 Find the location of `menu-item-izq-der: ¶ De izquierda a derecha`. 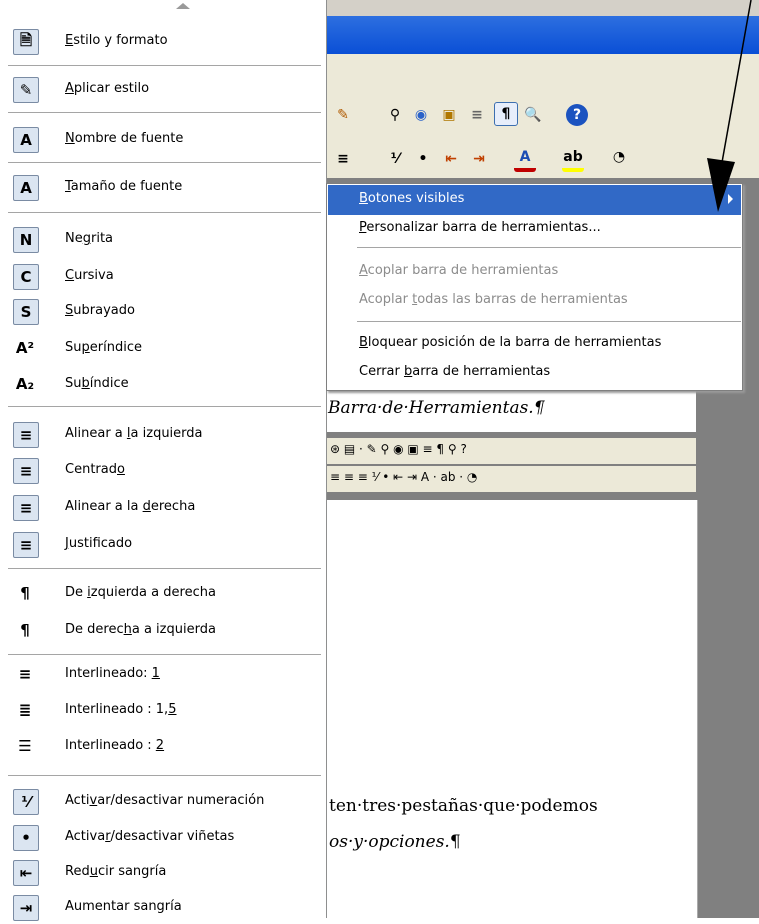

menu-item-izq-der: ¶ De izquierda a derecha is located at coordinates (163, 594).